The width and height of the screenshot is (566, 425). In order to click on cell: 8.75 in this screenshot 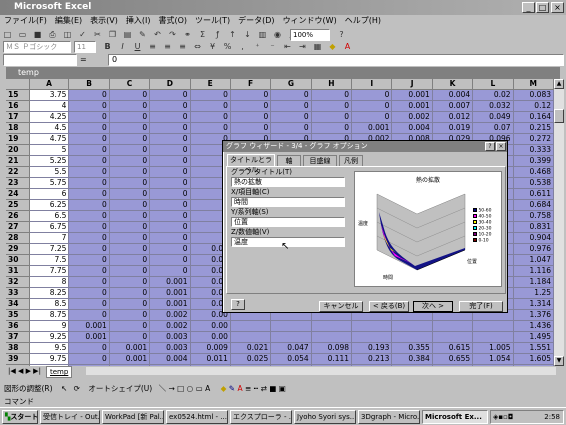, I will do `click(49, 315)`.